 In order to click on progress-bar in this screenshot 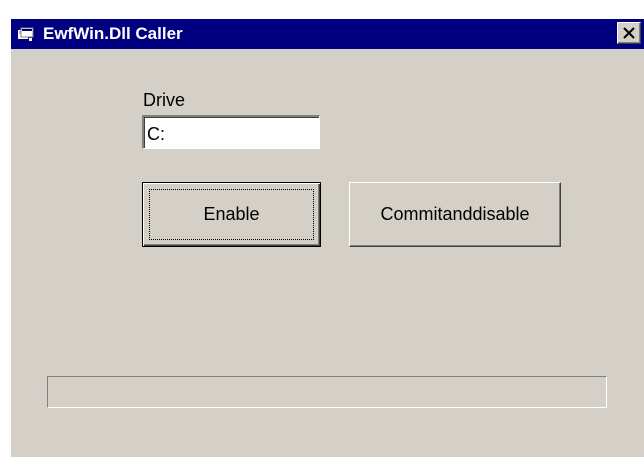, I will do `click(327, 392)`.